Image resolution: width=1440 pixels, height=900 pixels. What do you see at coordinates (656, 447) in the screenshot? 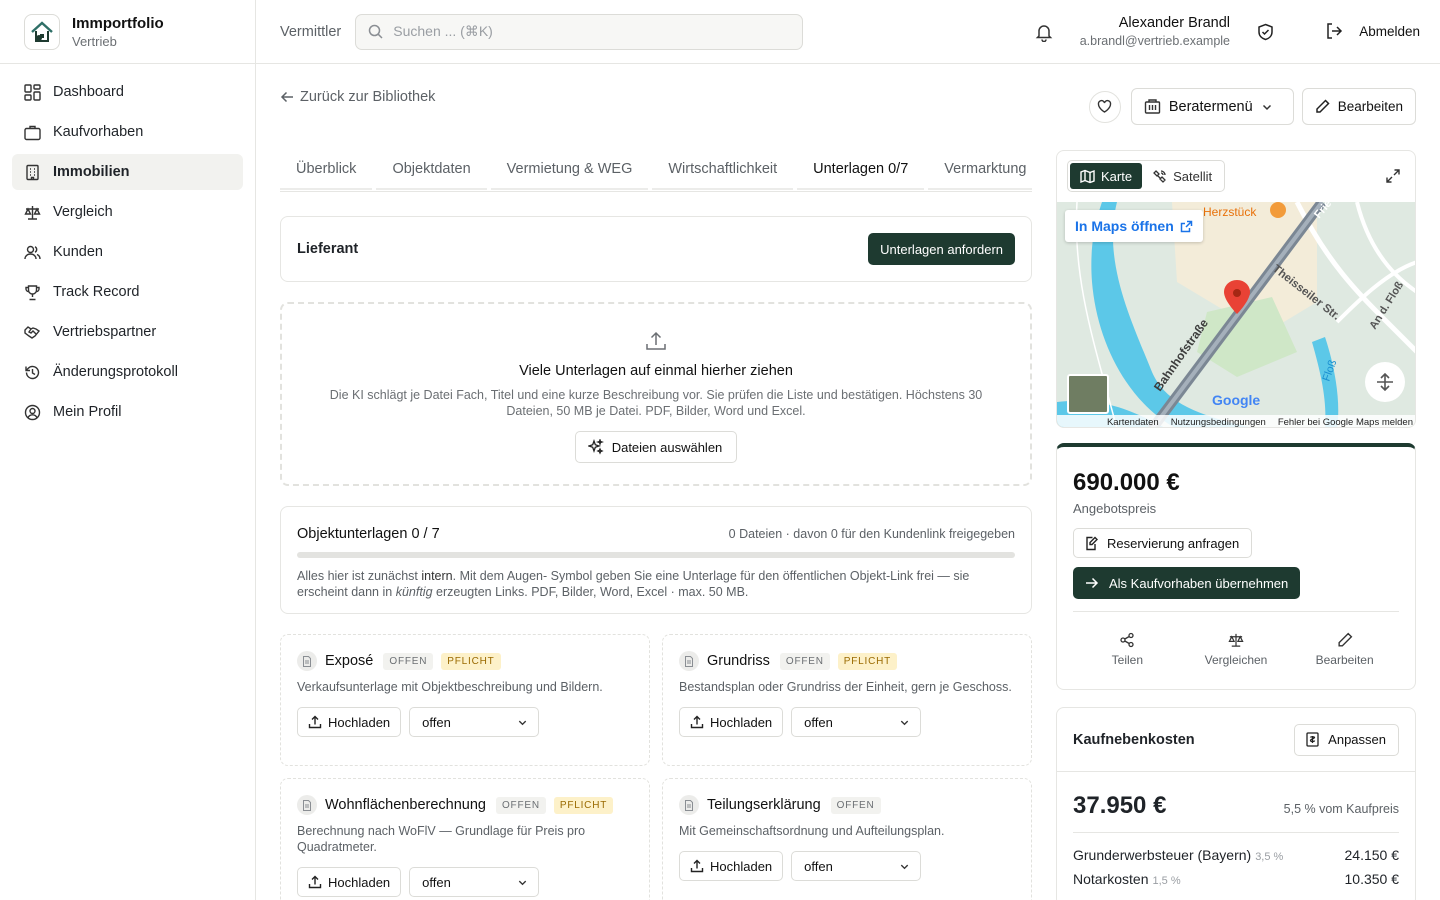
I see `choose-files-button: Dateien auswählen` at bounding box center [656, 447].